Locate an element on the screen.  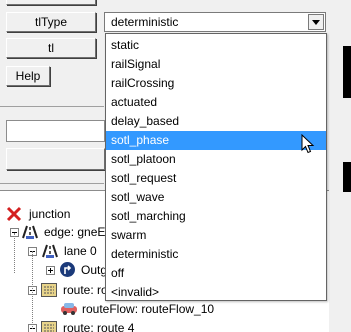
frame-edge is located at coordinates (347, 72).